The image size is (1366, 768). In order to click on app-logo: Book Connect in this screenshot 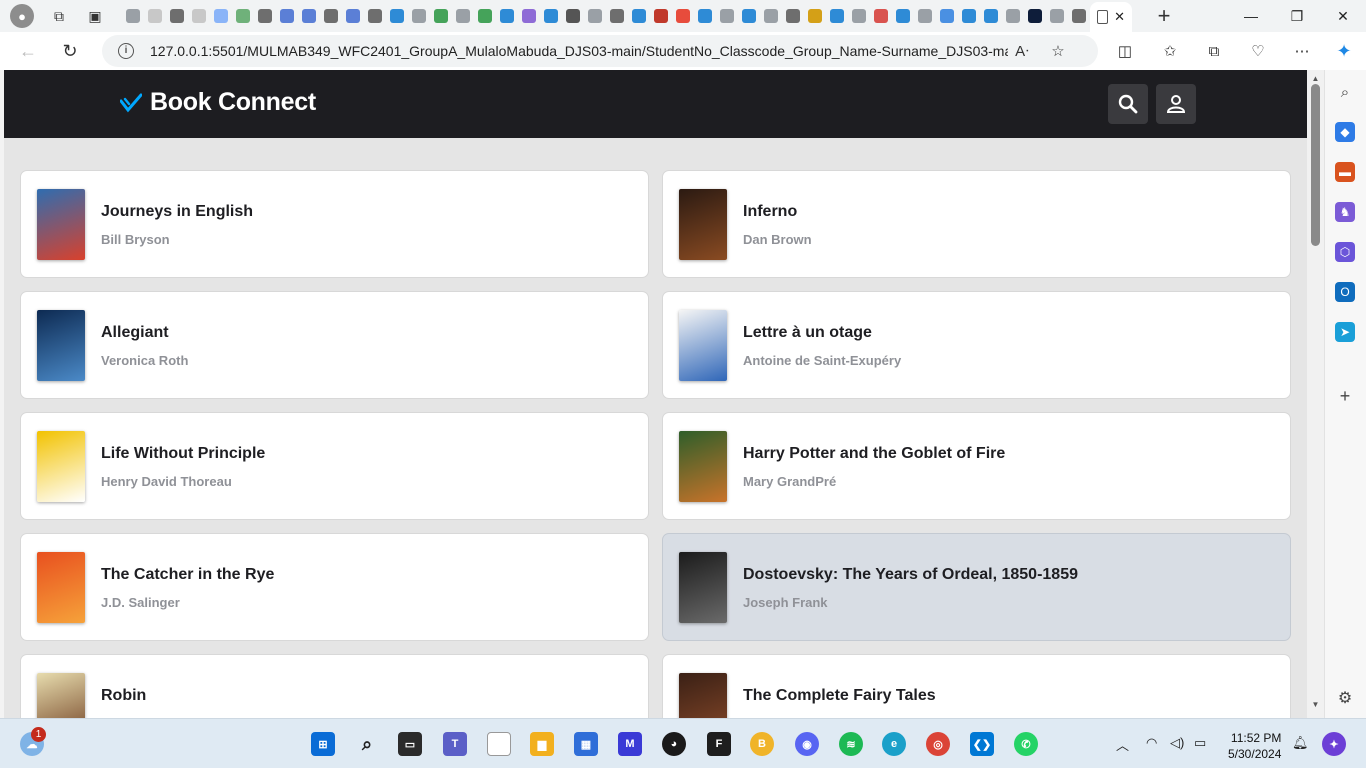, I will do `click(218, 102)`.